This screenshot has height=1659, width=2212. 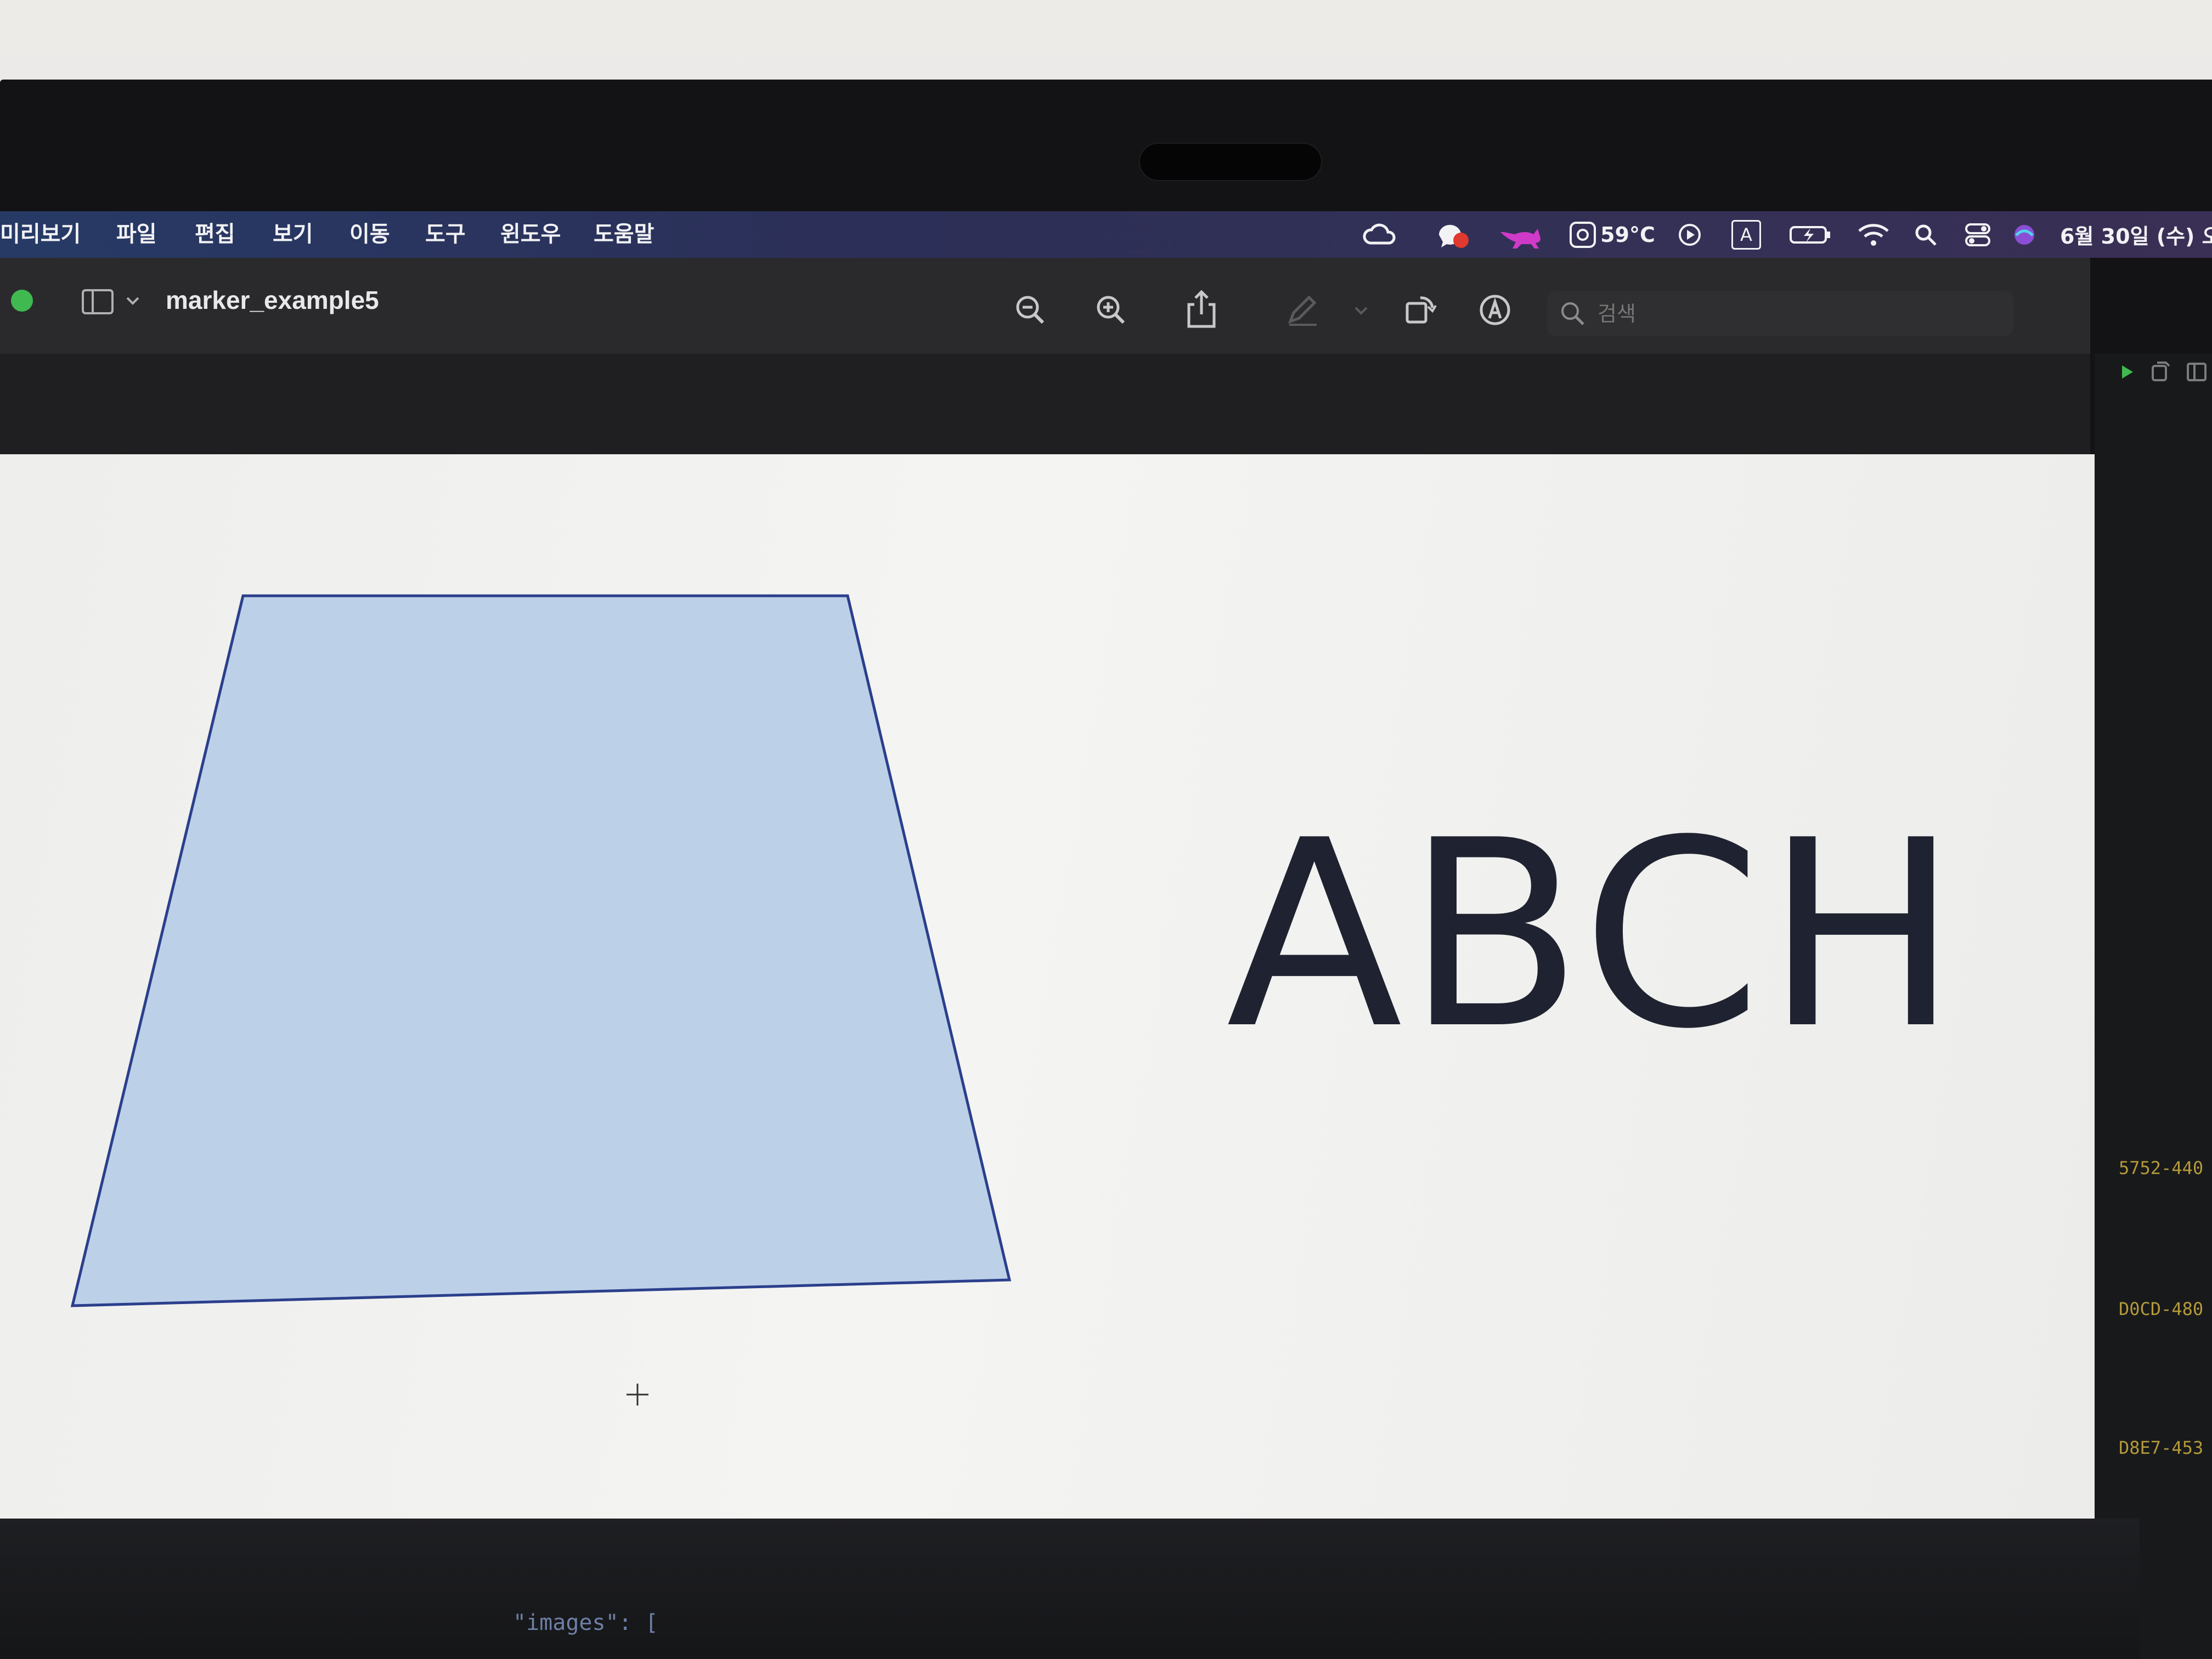 I want to click on search-field, so click(x=1780, y=314).